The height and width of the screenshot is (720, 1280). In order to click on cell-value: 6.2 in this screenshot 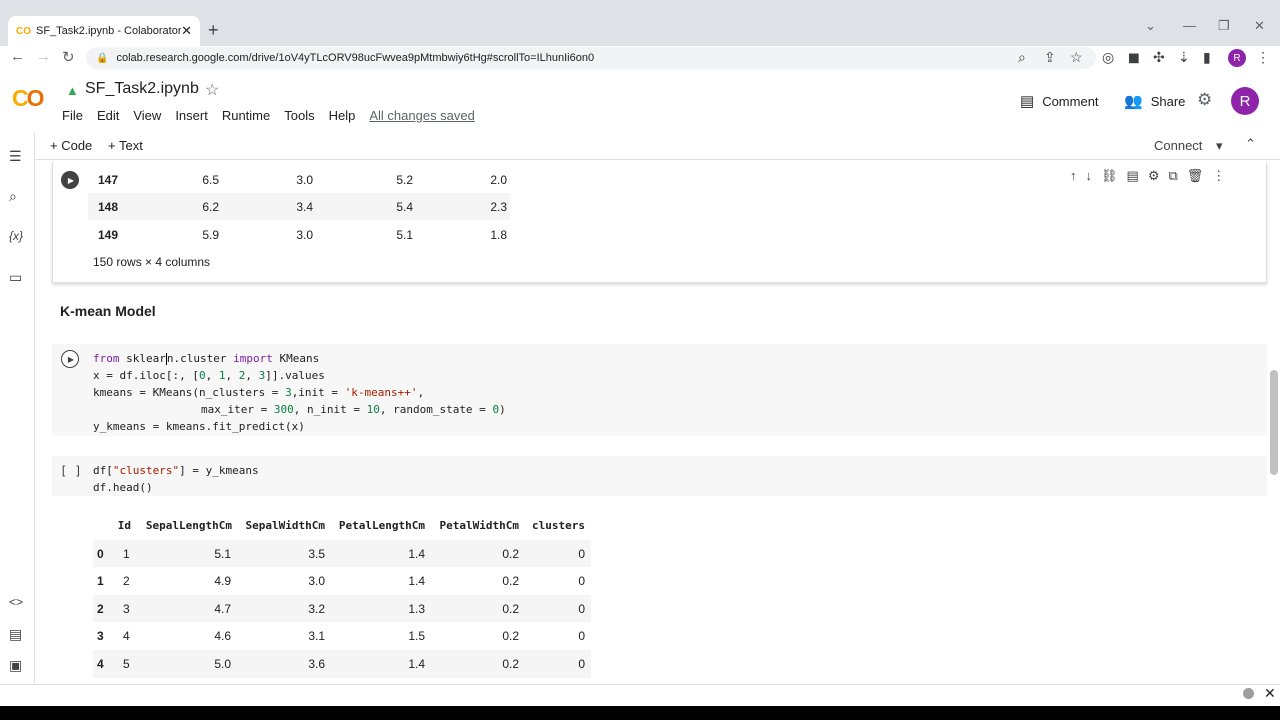, I will do `click(210, 207)`.